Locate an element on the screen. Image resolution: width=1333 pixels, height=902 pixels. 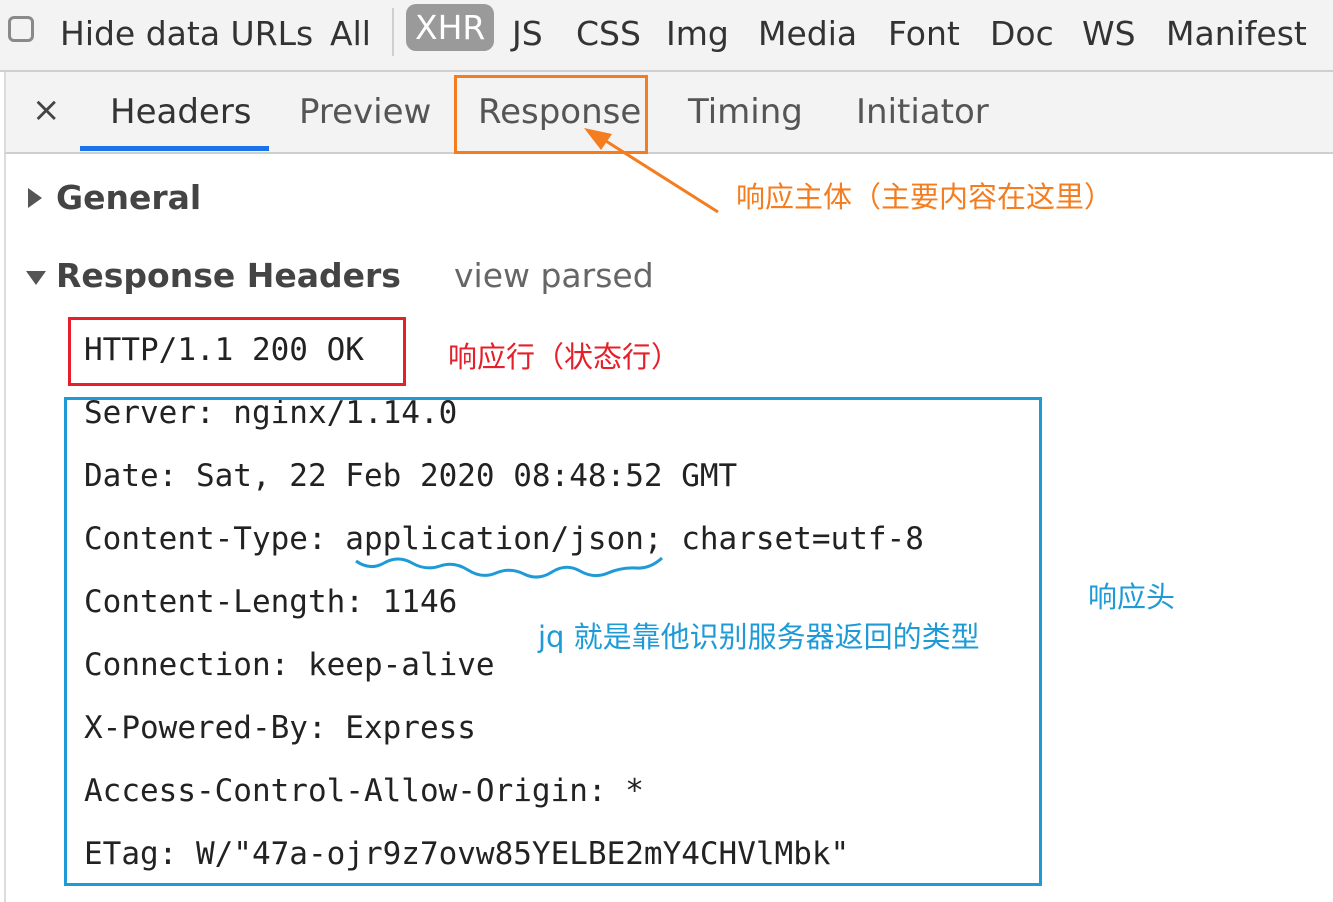
status-line-annotation: 响应行（状态行） is located at coordinates (564, 357).